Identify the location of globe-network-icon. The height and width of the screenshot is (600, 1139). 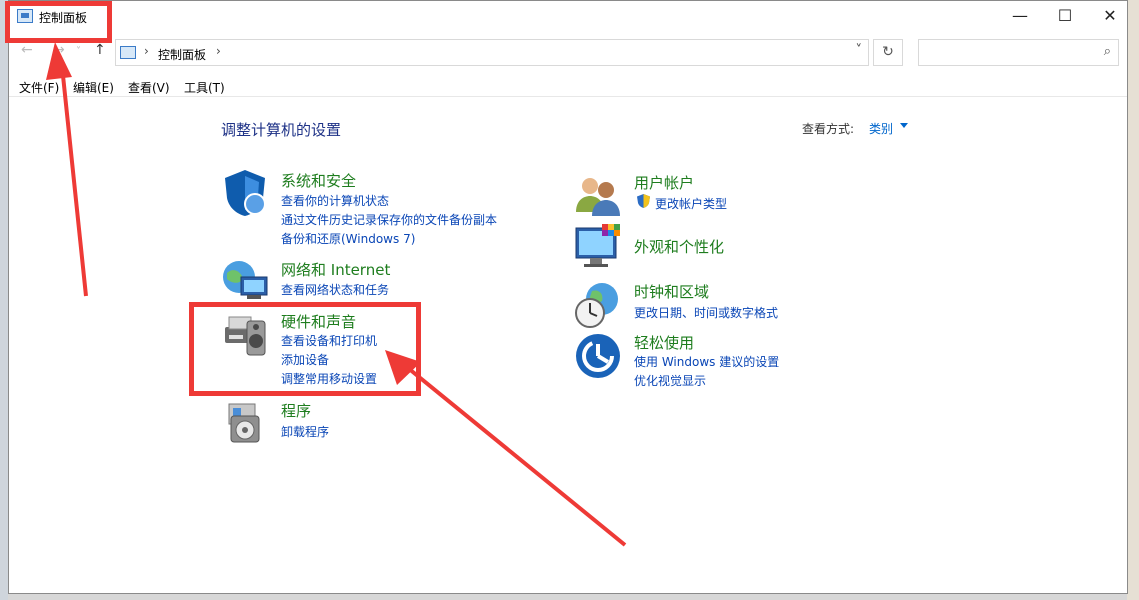
(245, 281).